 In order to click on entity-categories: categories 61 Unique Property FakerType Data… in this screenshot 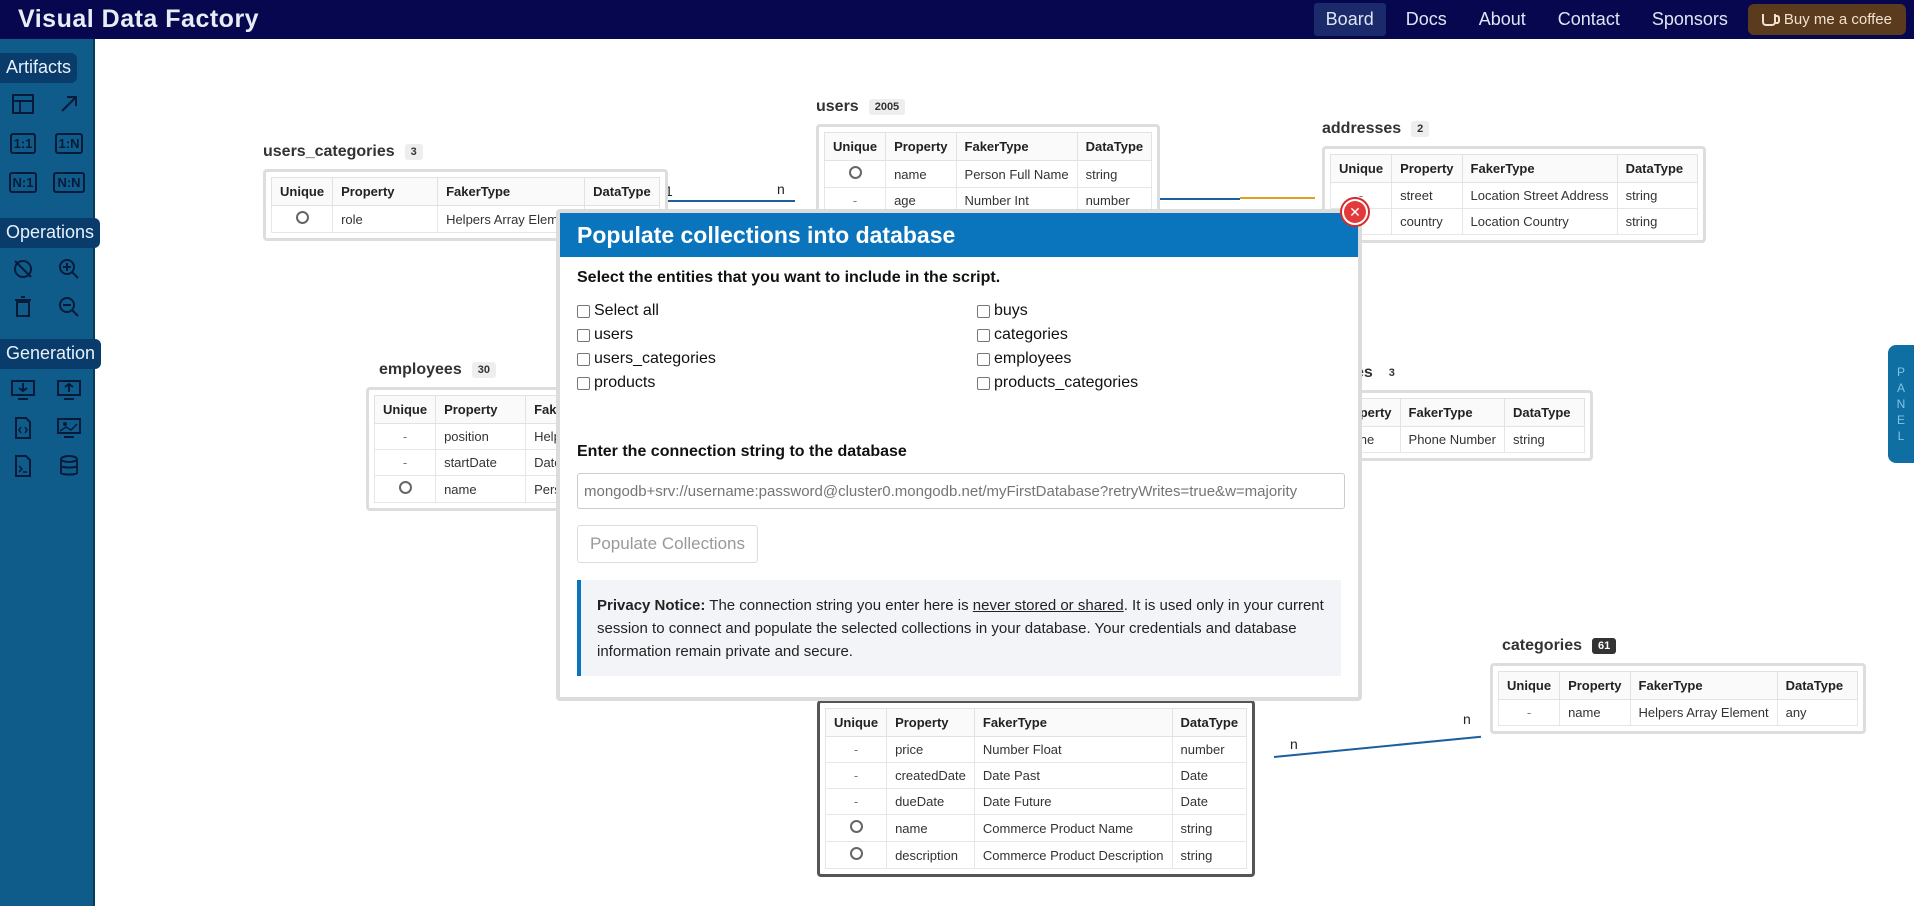, I will do `click(1678, 685)`.